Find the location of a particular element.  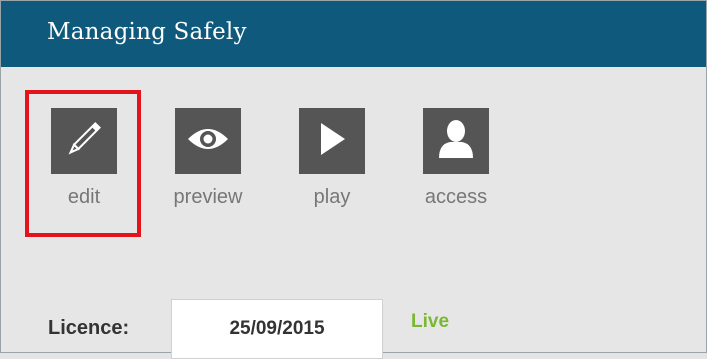

access-button: access is located at coordinates (456, 158).